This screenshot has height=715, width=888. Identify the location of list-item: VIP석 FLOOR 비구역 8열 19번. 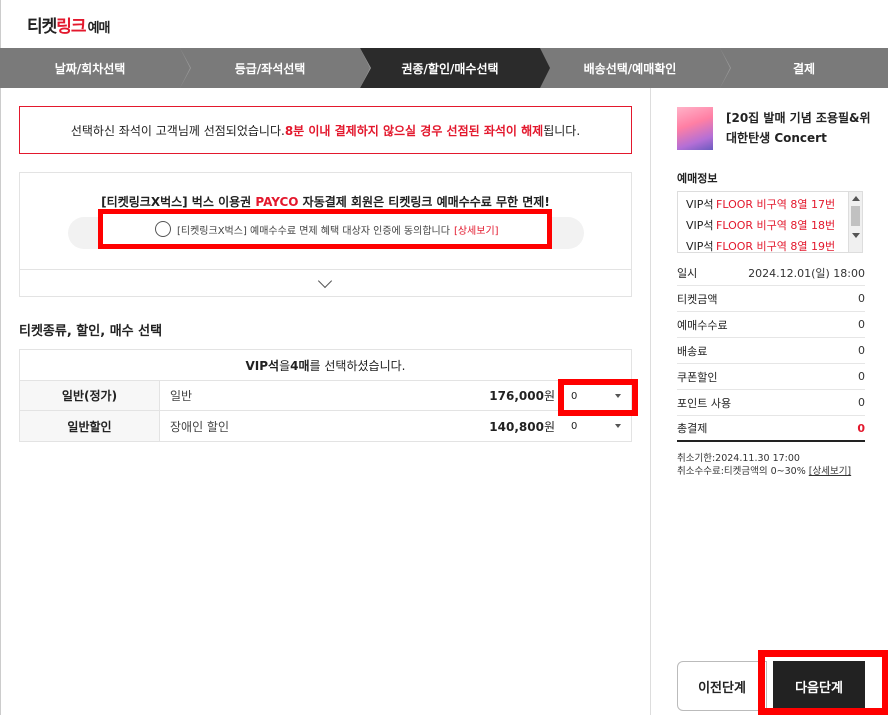
(761, 246).